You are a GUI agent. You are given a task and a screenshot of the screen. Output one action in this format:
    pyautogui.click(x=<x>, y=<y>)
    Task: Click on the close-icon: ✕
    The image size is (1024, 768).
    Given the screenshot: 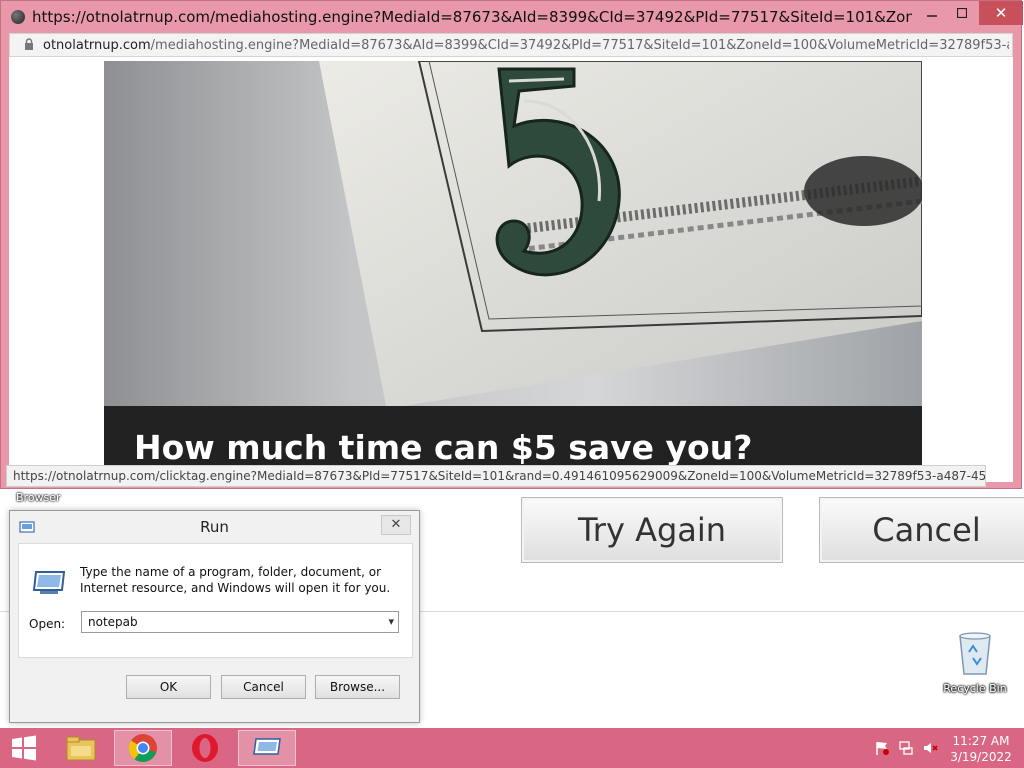 What is the action you would take?
    pyautogui.click(x=1001, y=13)
    